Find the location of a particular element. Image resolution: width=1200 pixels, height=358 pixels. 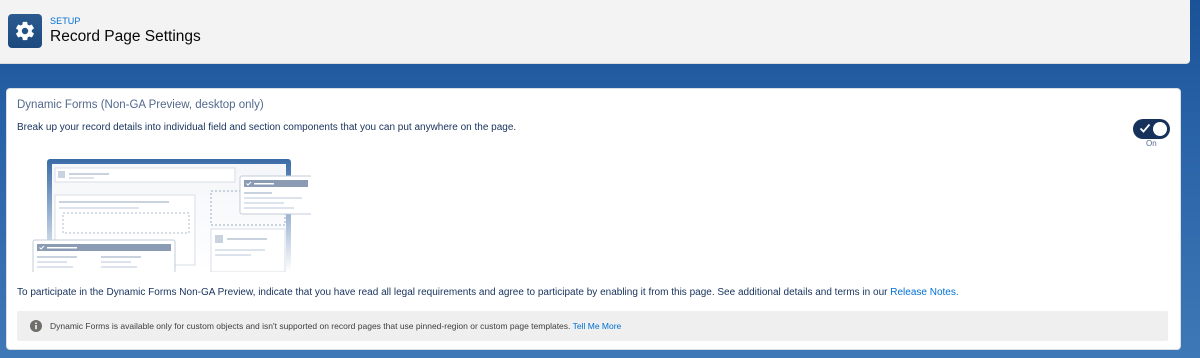

gear-icon is located at coordinates (25, 31).